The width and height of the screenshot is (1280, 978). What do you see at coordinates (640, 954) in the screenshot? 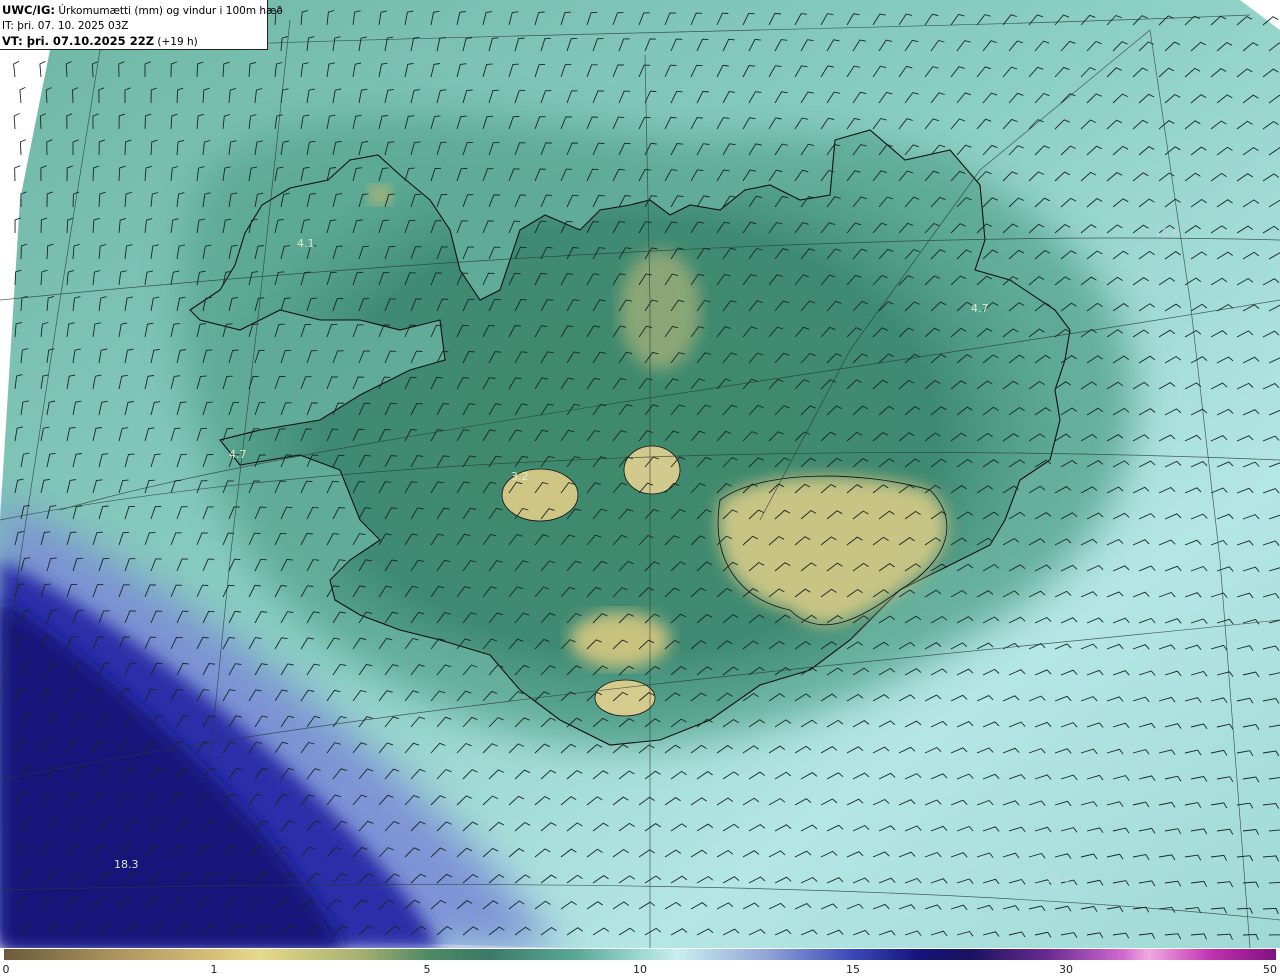
I see `colorbar-gradient` at bounding box center [640, 954].